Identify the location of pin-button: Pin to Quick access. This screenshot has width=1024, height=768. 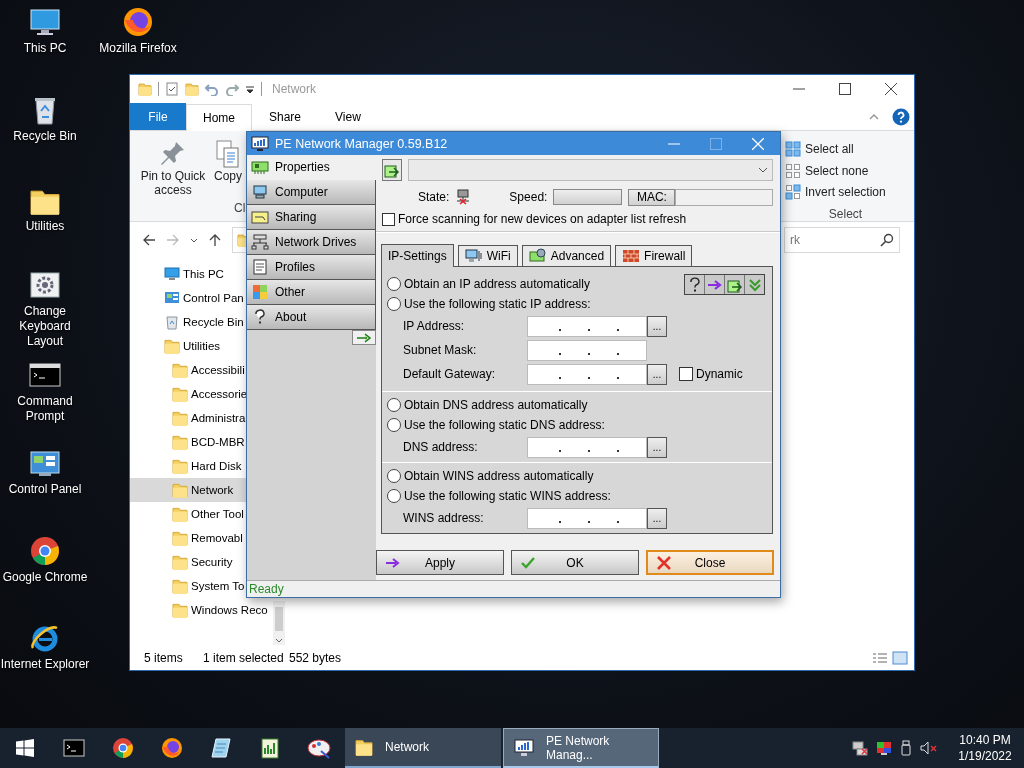
(173, 168).